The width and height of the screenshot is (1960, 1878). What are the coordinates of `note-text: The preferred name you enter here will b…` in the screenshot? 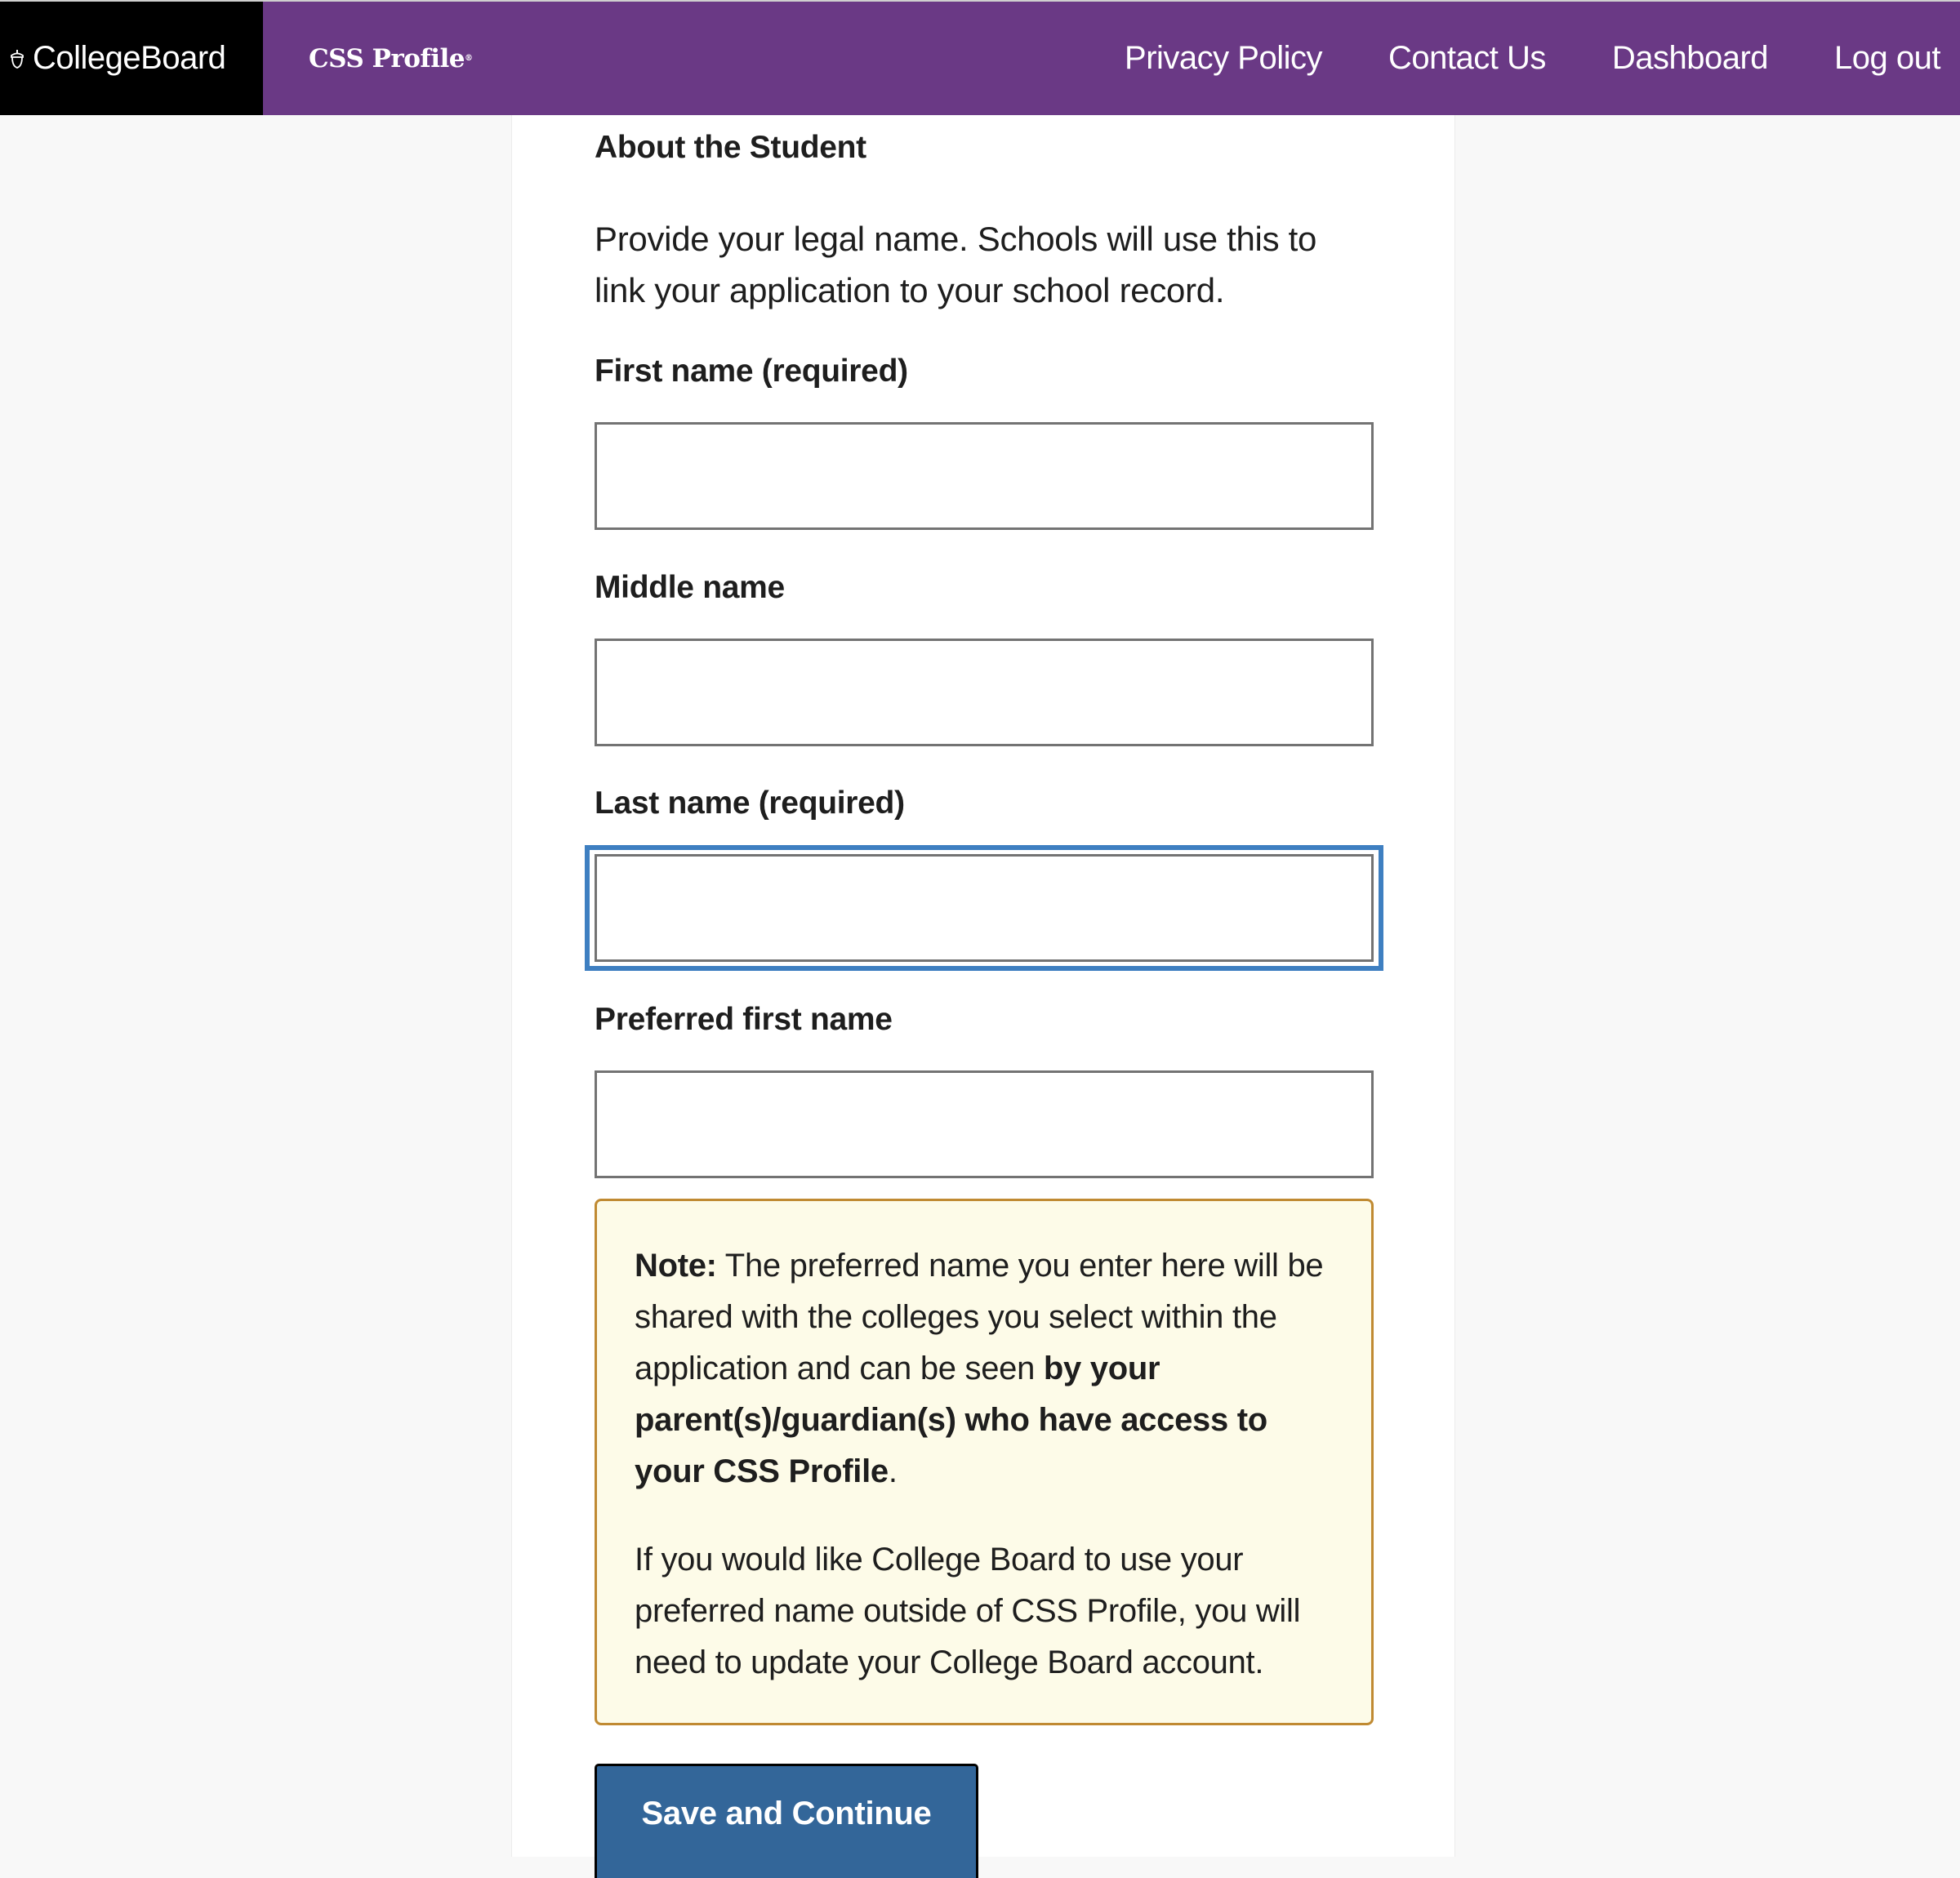 It's located at (980, 1317).